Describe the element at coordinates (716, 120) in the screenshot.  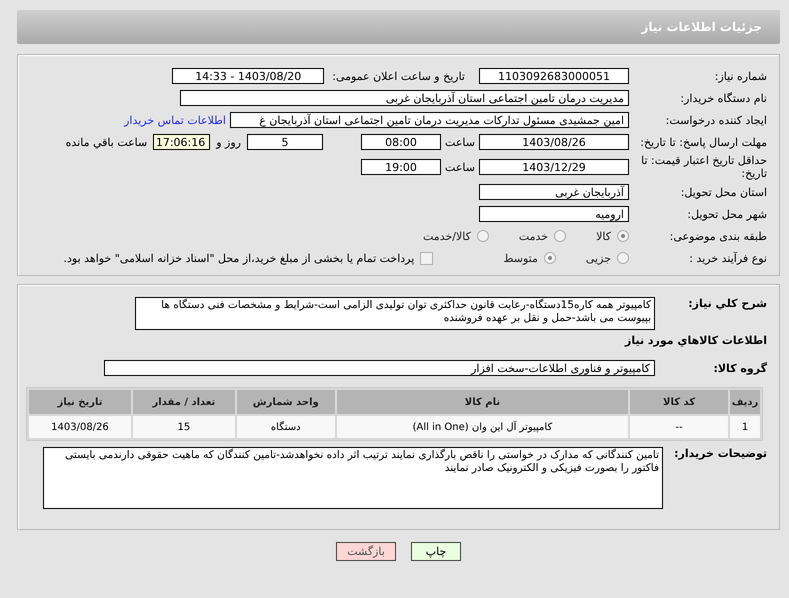
I see `field-label: ایجاد کننده درخواست:` at that location.